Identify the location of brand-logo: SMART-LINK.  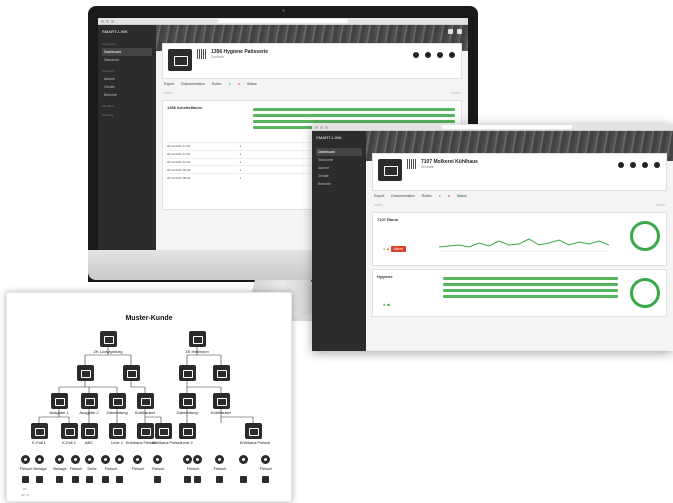
(115, 31).